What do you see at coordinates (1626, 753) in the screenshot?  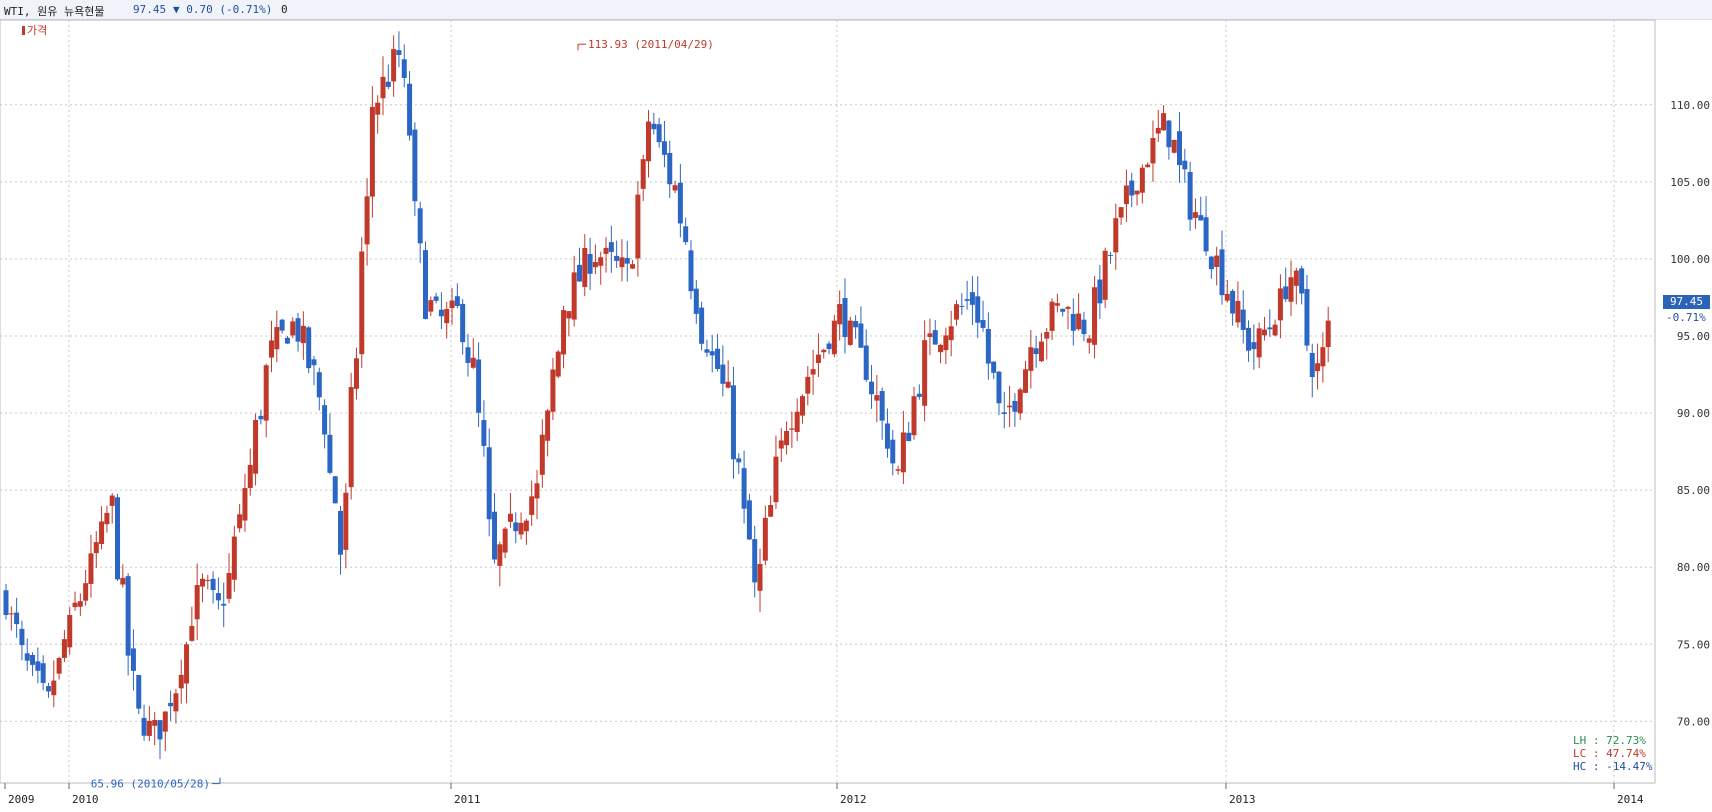 I see `stat-lc-value: 47.74%` at bounding box center [1626, 753].